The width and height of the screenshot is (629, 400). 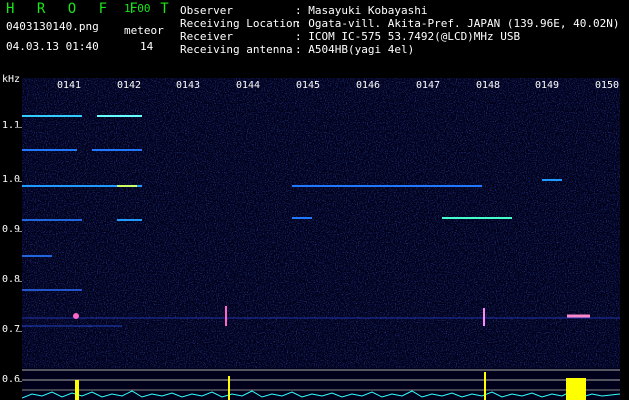 What do you see at coordinates (236, 49) in the screenshot?
I see `antenna-key: Receiving antenna` at bounding box center [236, 49].